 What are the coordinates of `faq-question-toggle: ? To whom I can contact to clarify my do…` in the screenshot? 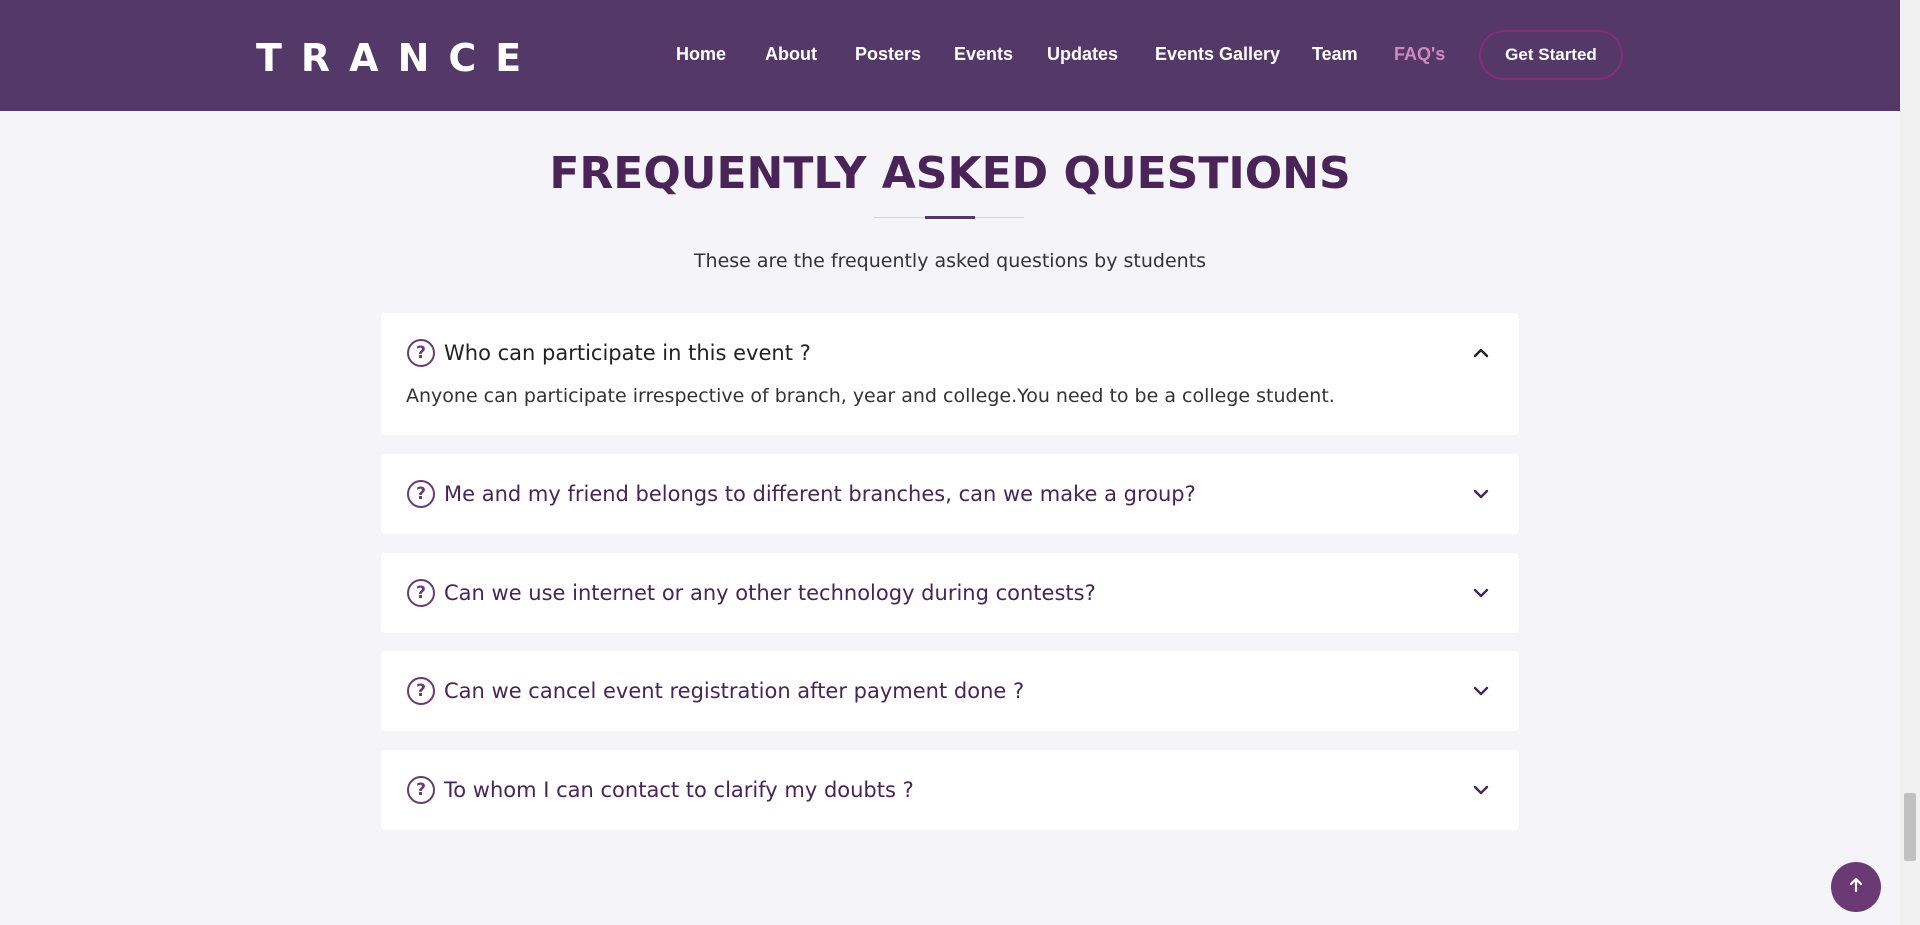 It's located at (660, 790).